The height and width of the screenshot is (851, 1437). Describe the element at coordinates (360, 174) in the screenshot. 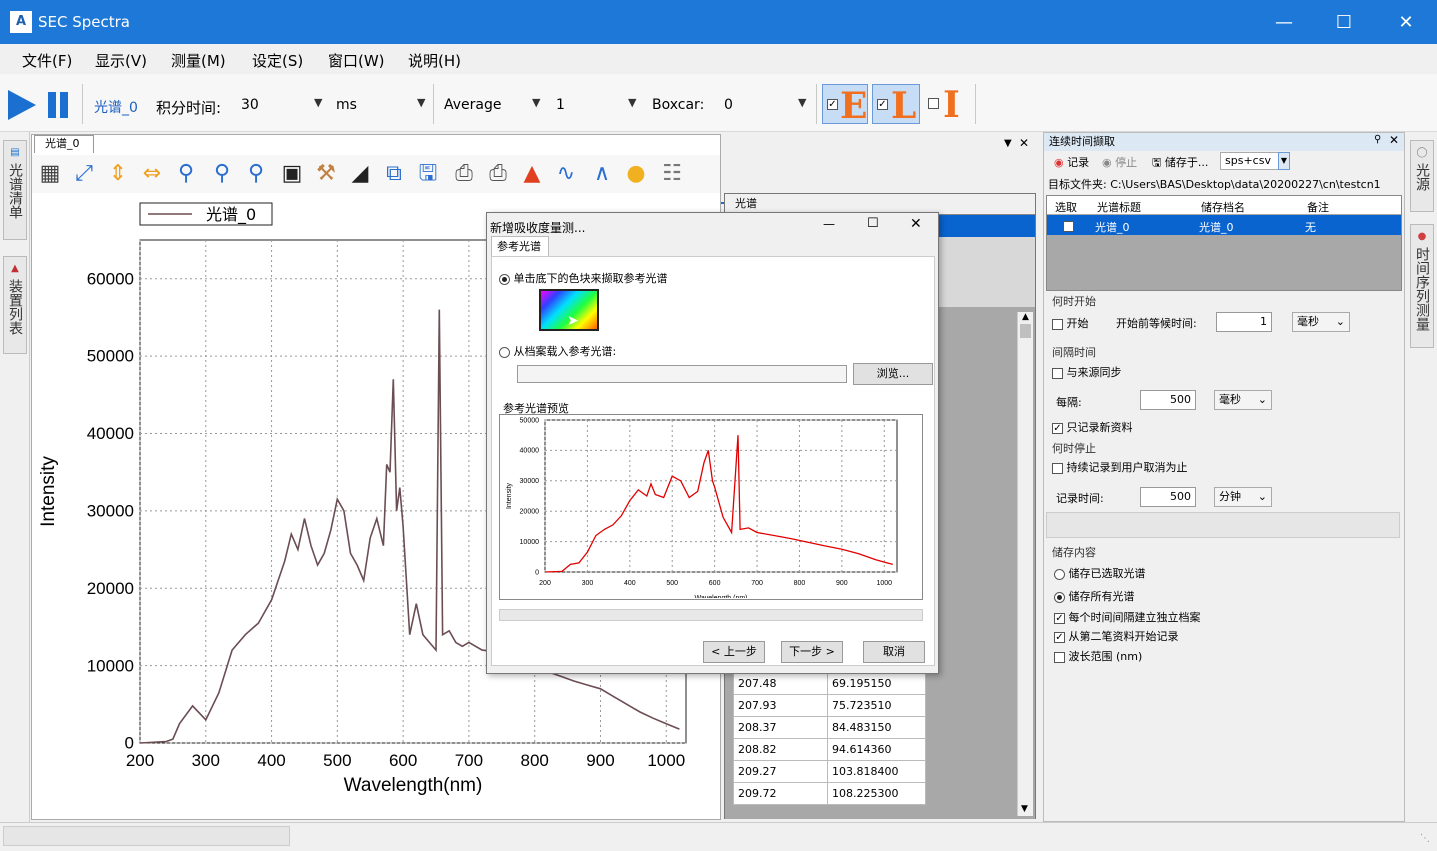

I see `background-icon: ◢` at that location.